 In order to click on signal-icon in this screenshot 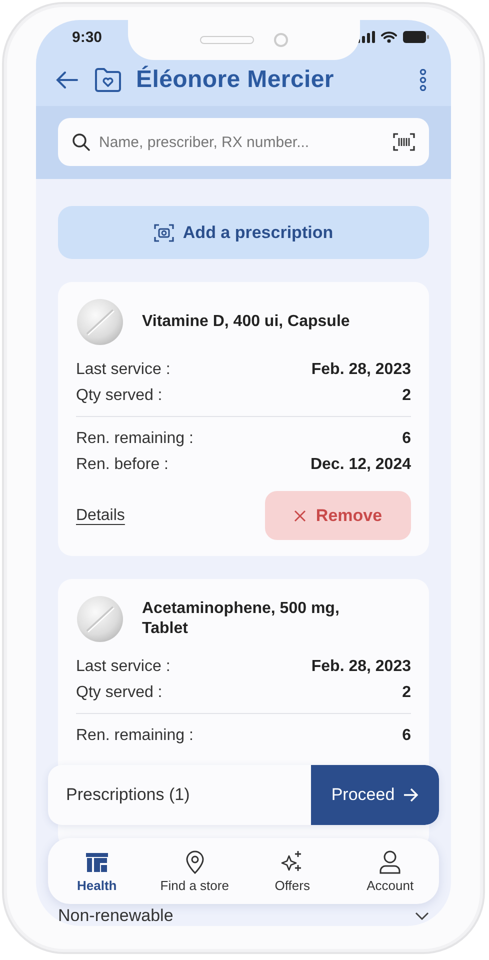, I will do `click(366, 37)`.